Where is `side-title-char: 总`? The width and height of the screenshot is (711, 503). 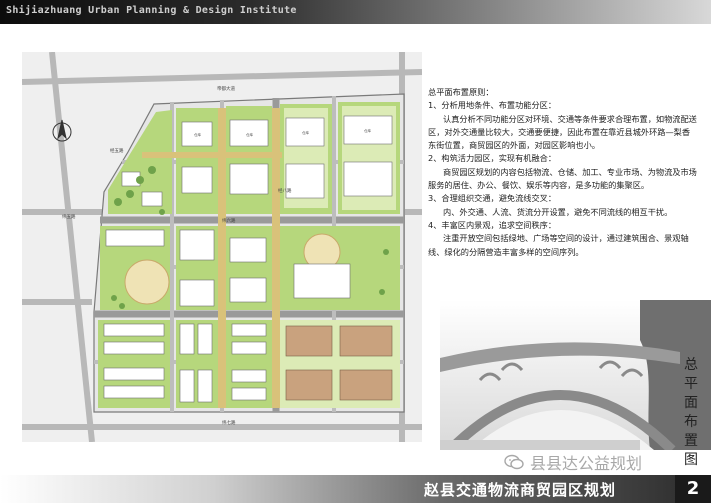 side-title-char: 总 is located at coordinates (691, 365).